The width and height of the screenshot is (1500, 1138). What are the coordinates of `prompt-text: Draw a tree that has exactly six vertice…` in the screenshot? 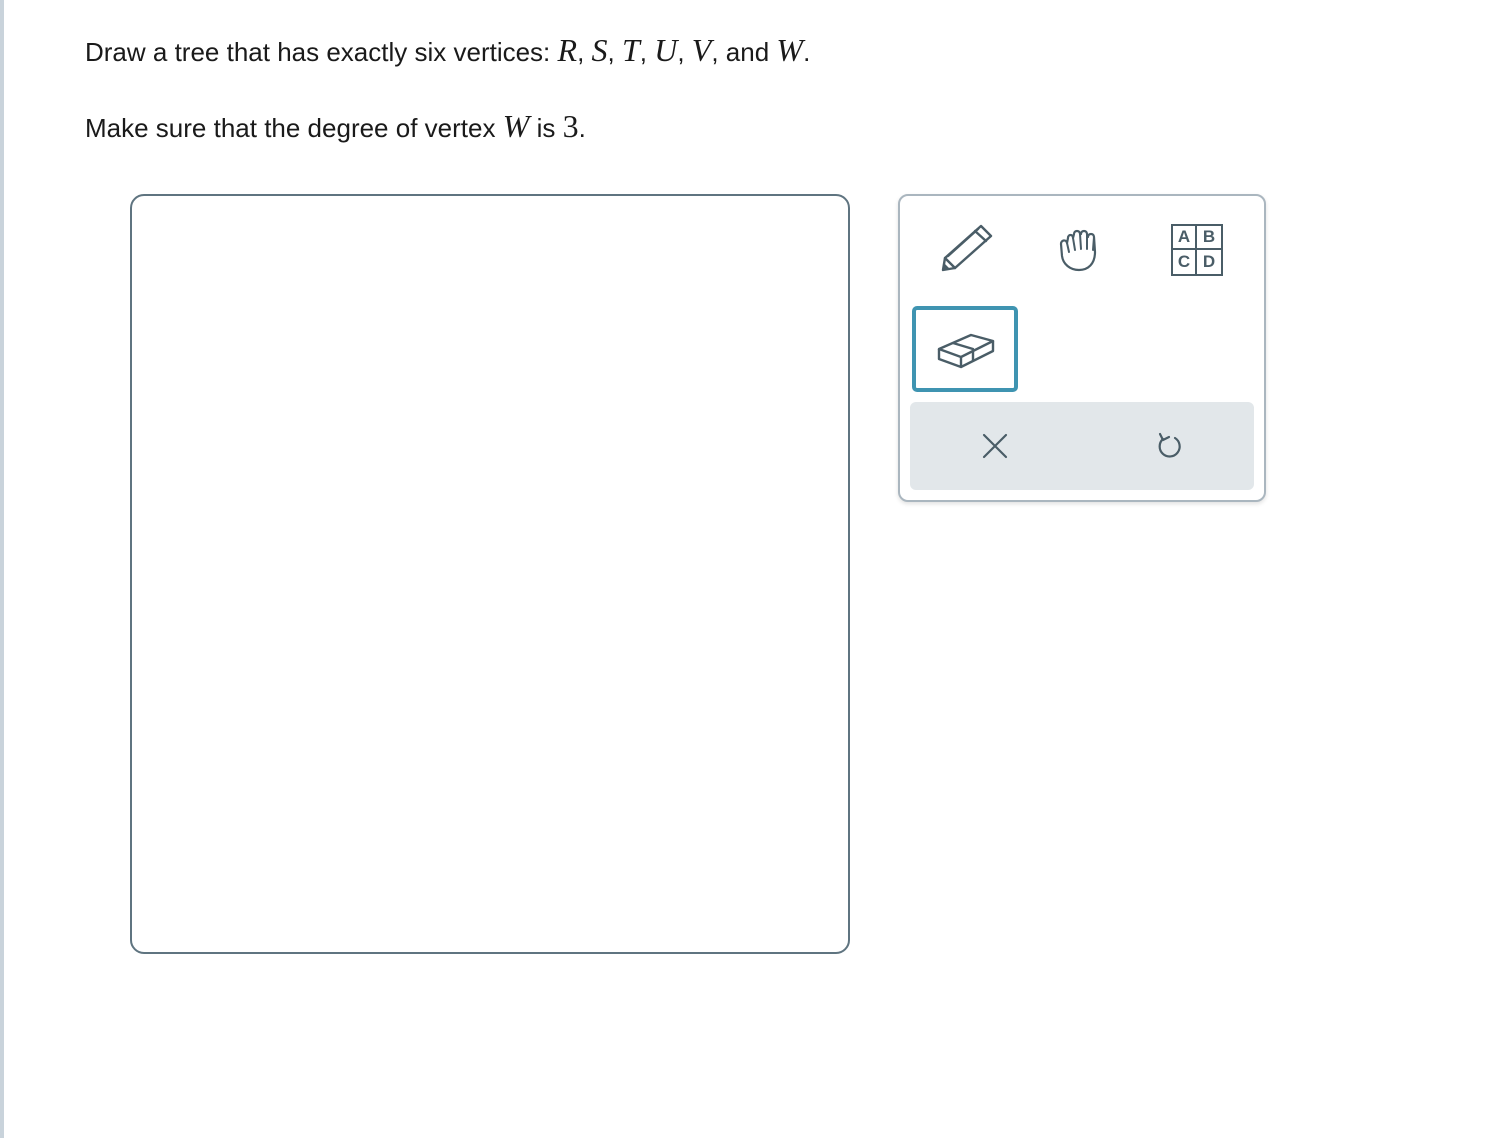 It's located at (318, 52).